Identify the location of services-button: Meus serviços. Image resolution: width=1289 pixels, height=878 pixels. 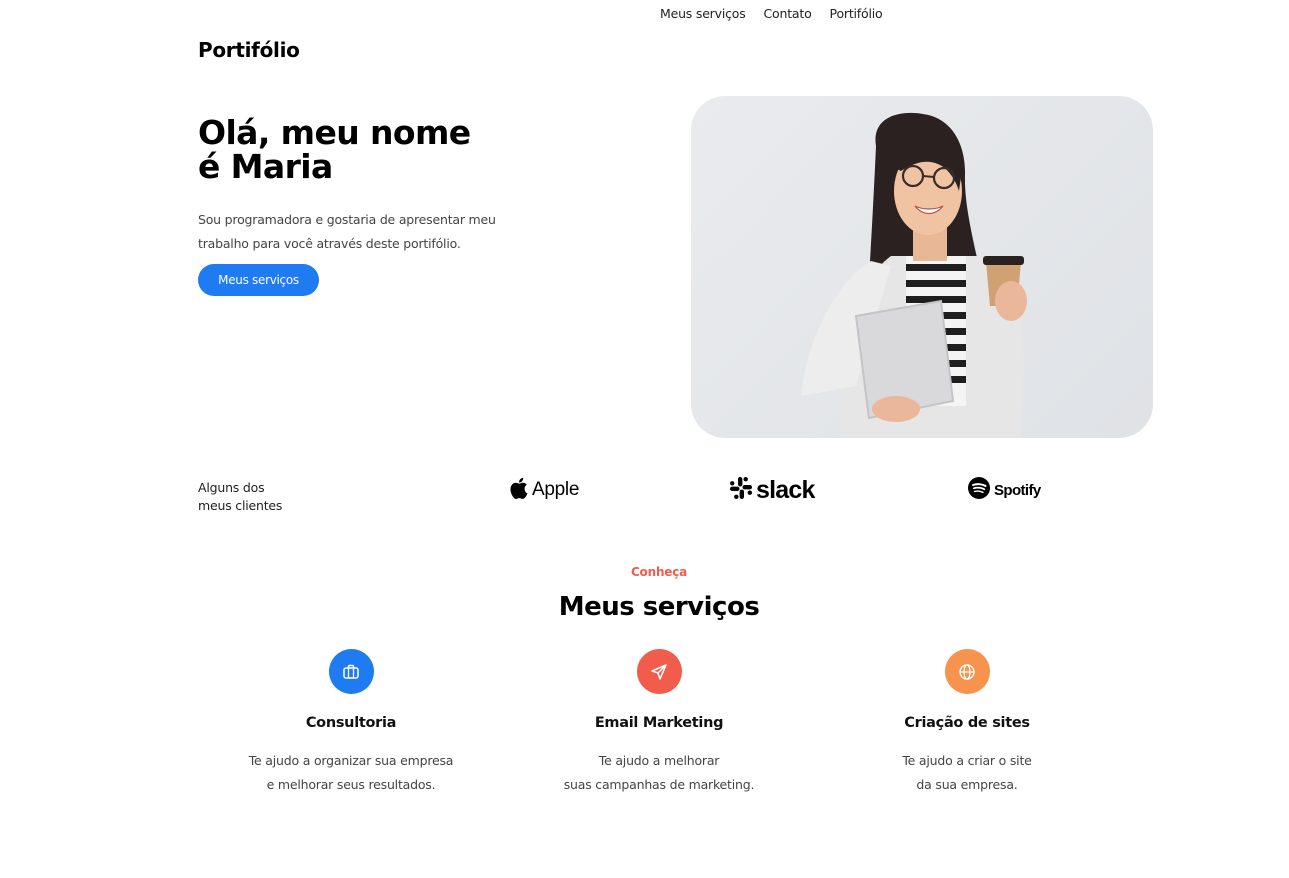
(258, 280).